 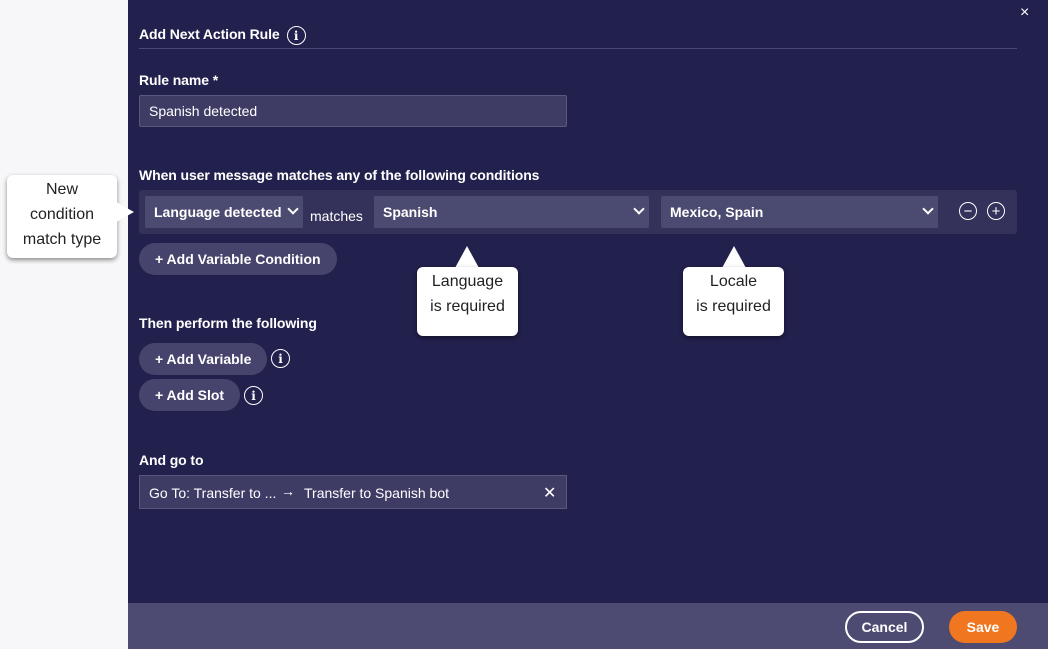 I want to click on rule-name-input: Spanish detected, so click(x=353, y=111).